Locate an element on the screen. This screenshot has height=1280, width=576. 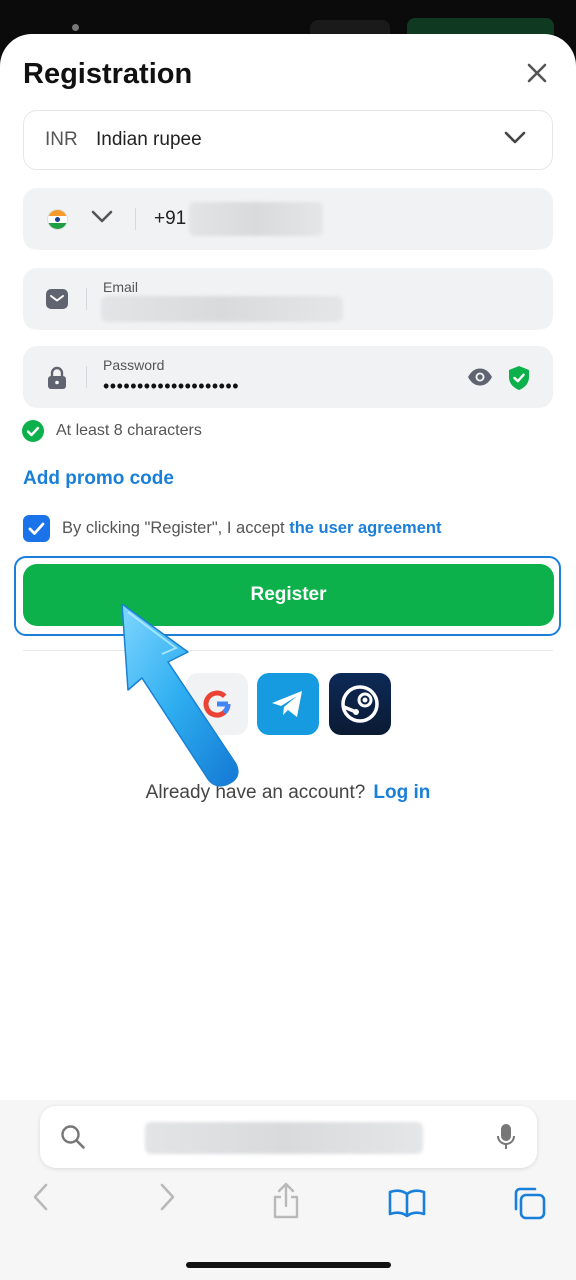
phone-field: +91 is located at coordinates (288, 219).